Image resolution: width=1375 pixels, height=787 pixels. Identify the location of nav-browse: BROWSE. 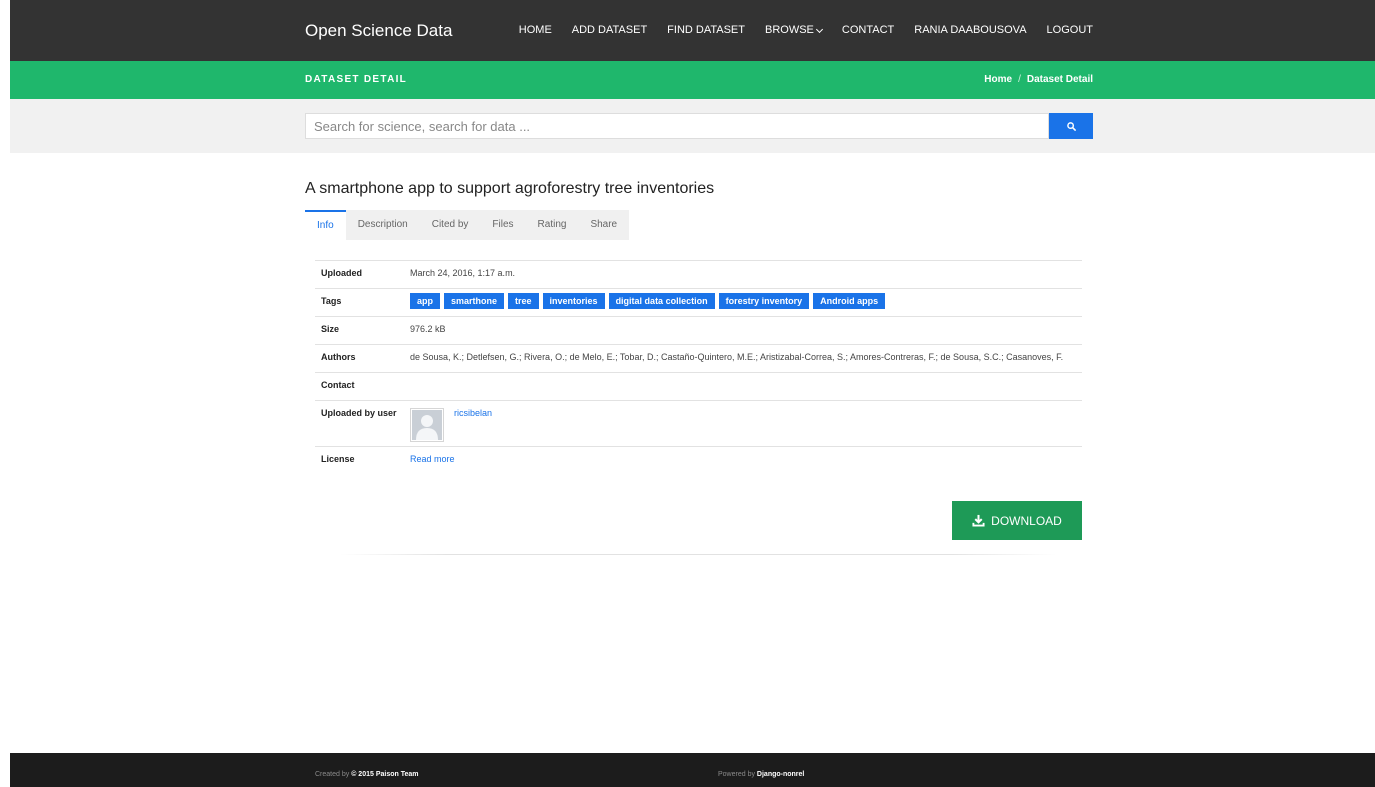
(794, 30).